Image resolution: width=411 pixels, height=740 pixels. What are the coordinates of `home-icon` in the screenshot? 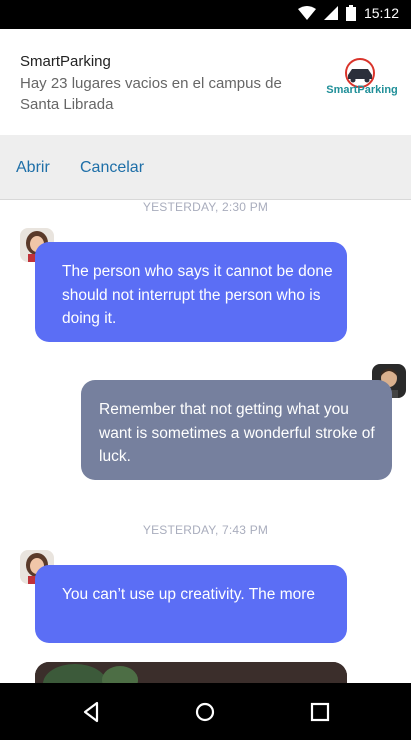 It's located at (205, 712).